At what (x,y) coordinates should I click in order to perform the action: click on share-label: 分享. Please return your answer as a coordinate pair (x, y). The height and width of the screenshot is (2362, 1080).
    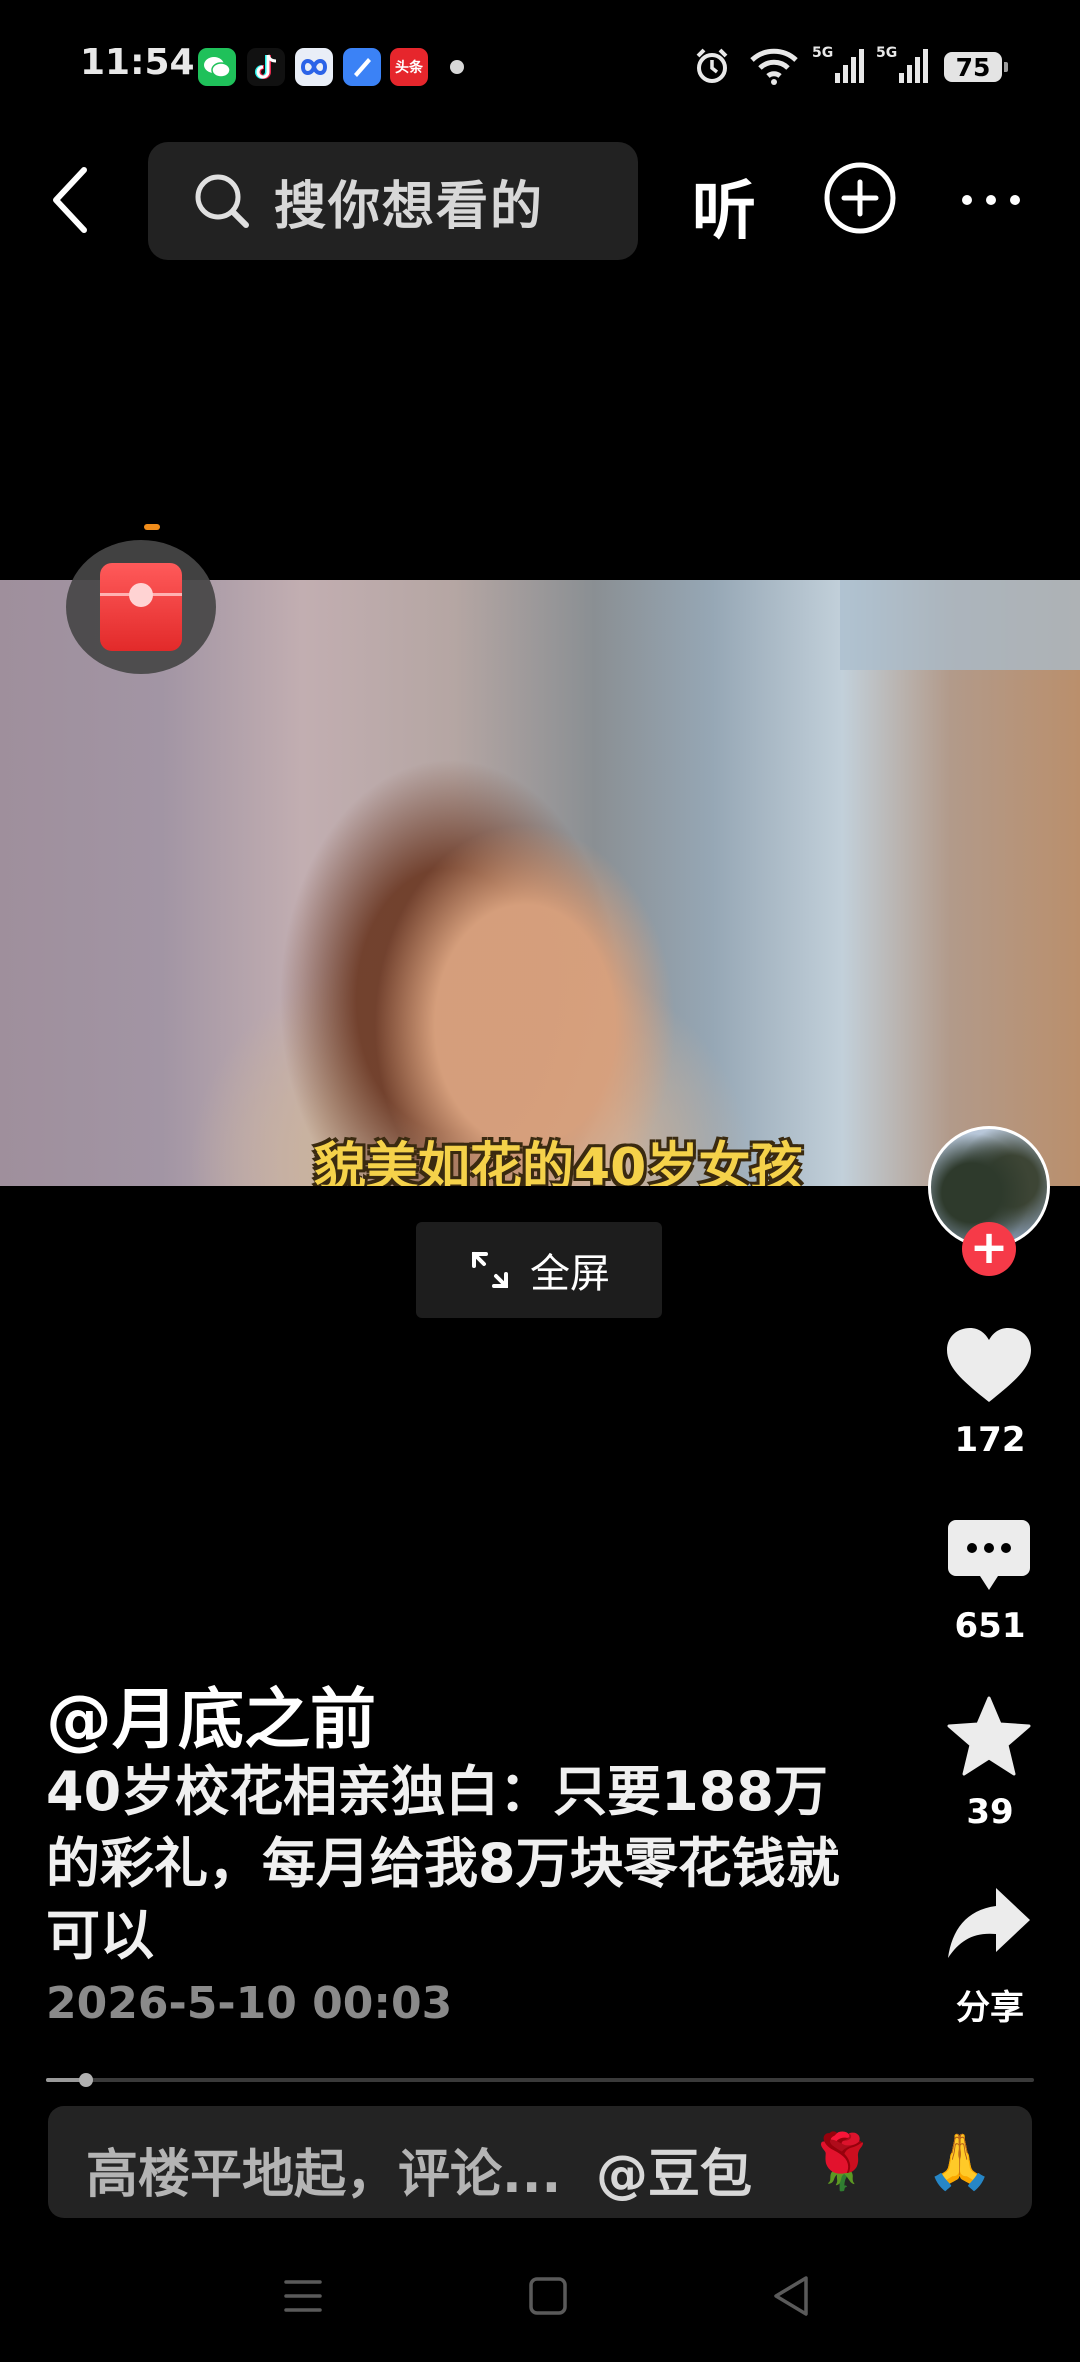
    Looking at the image, I should click on (990, 2008).